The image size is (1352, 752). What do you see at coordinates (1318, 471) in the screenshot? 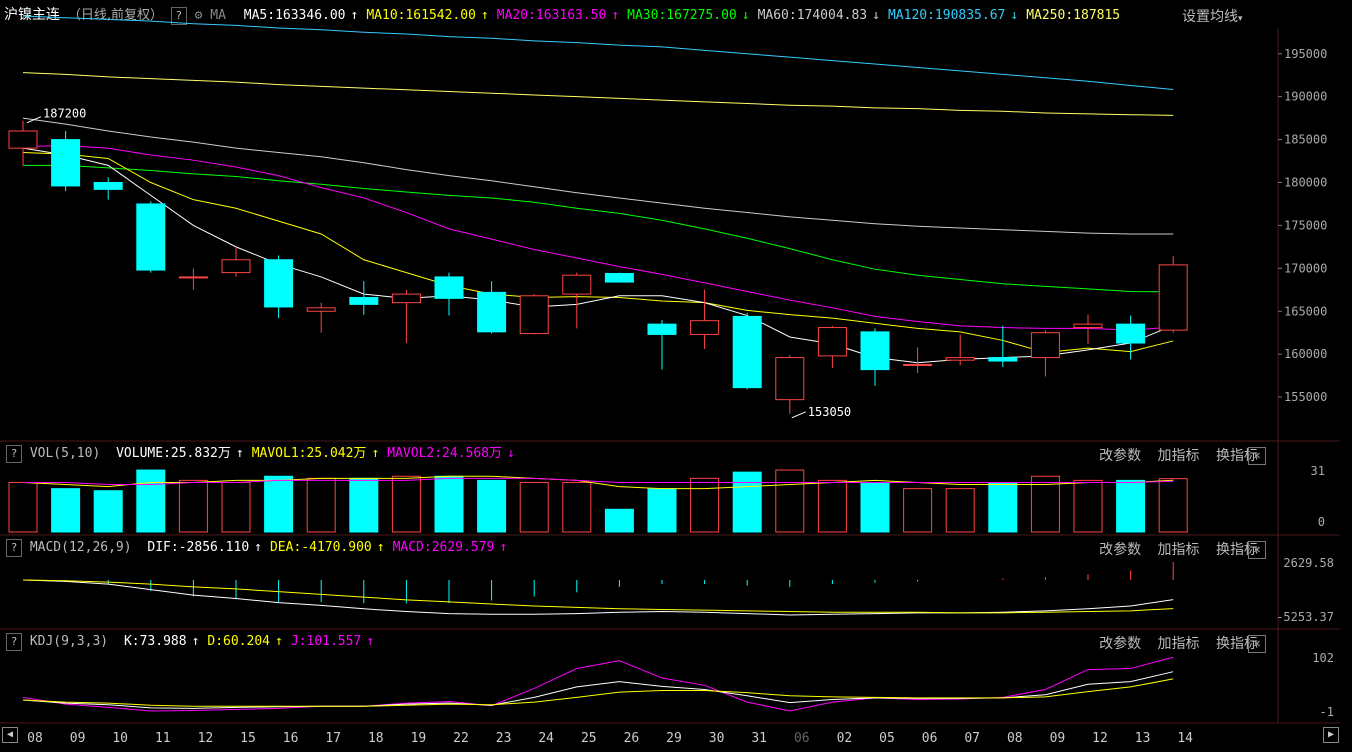
I see `vol-tick-label: 31` at bounding box center [1318, 471].